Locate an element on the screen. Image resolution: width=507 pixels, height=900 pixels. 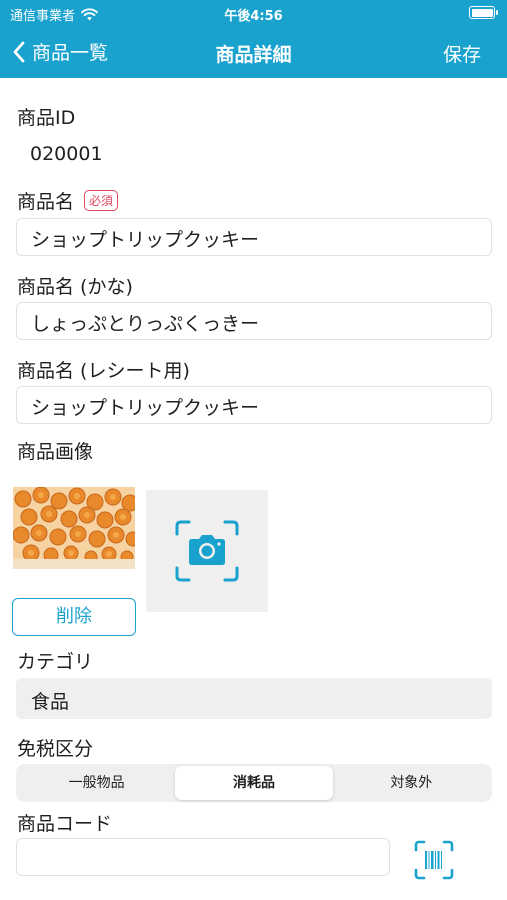
status-bar: 通信事業者 午後4:56 is located at coordinates (253, 13).